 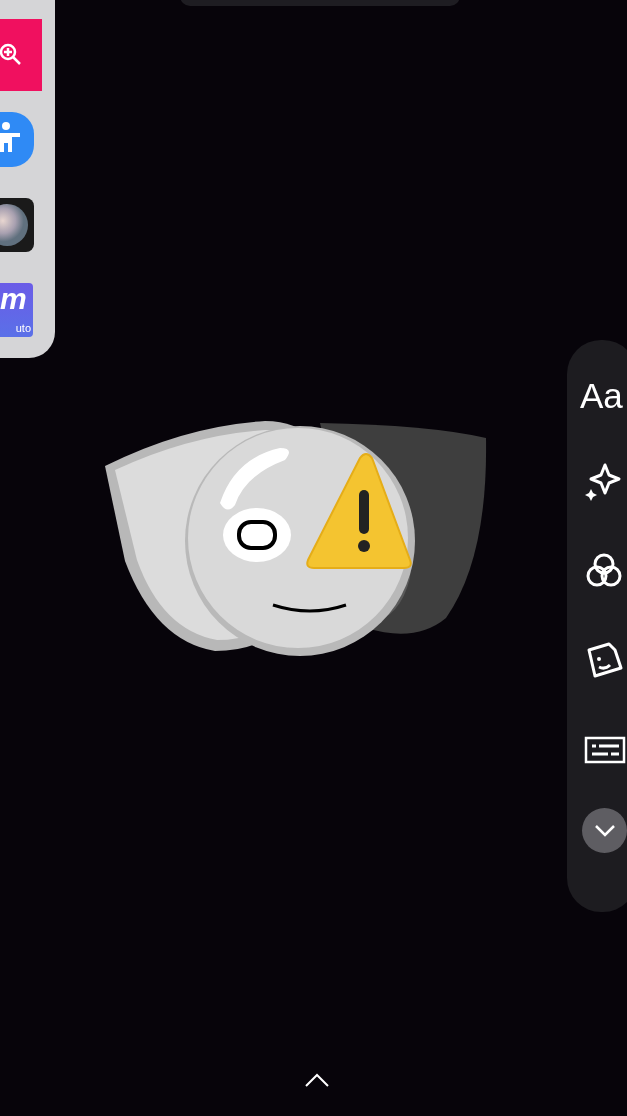 What do you see at coordinates (17, 139) in the screenshot?
I see `accessibility-app-icon` at bounding box center [17, 139].